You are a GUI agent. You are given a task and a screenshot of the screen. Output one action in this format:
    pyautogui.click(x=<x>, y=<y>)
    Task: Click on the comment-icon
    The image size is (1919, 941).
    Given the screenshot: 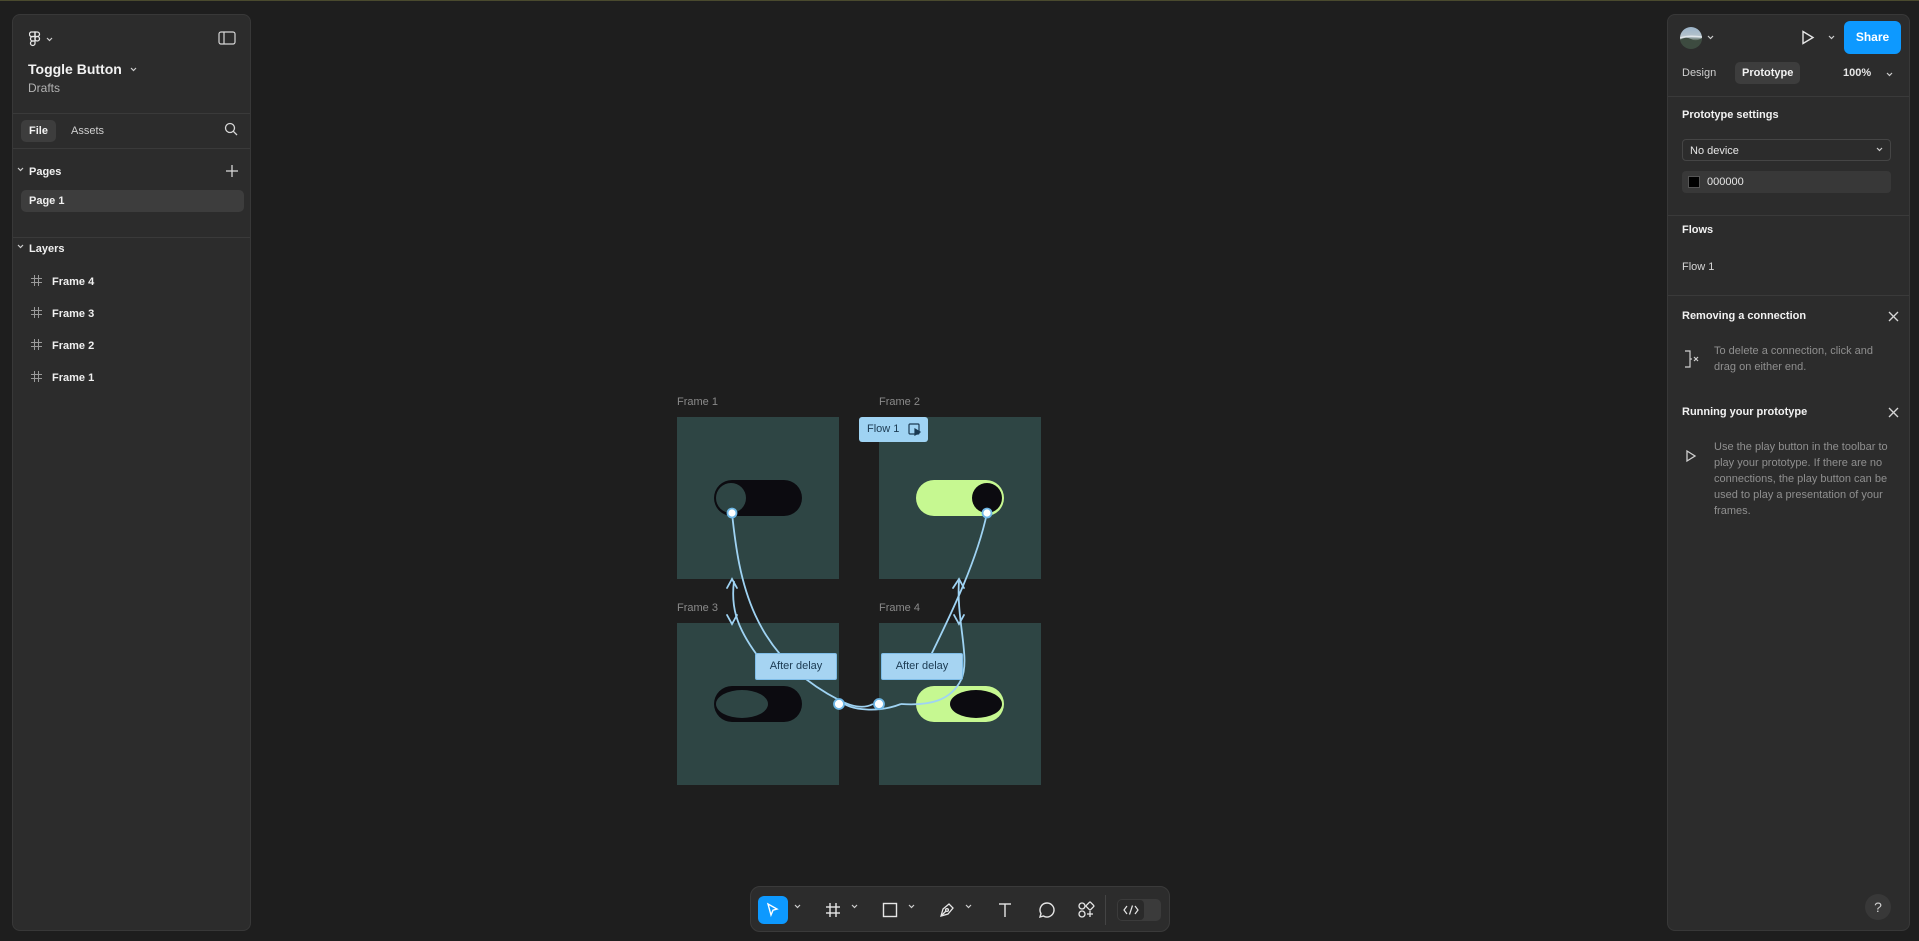 What is the action you would take?
    pyautogui.click(x=1046, y=910)
    